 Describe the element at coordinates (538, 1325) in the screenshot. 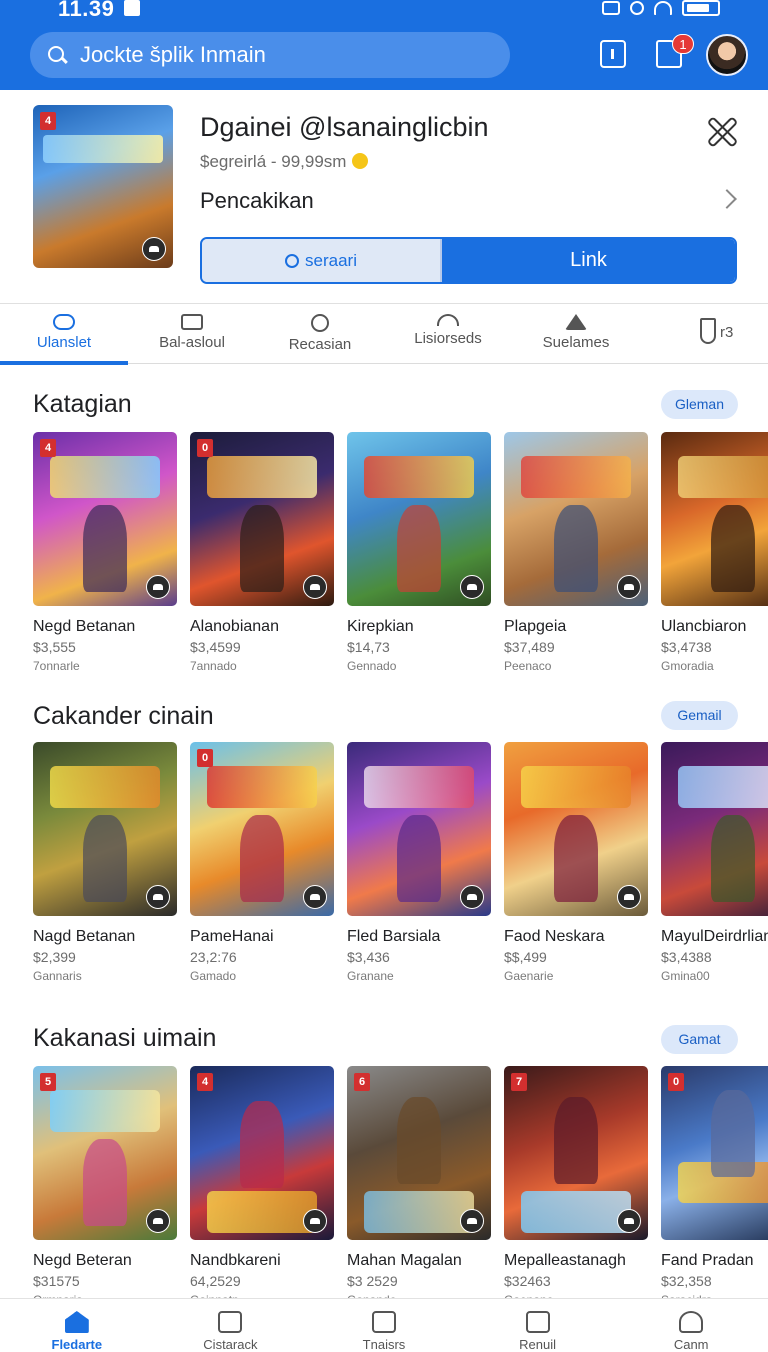

I see `nav-item-games: Renuil` at that location.